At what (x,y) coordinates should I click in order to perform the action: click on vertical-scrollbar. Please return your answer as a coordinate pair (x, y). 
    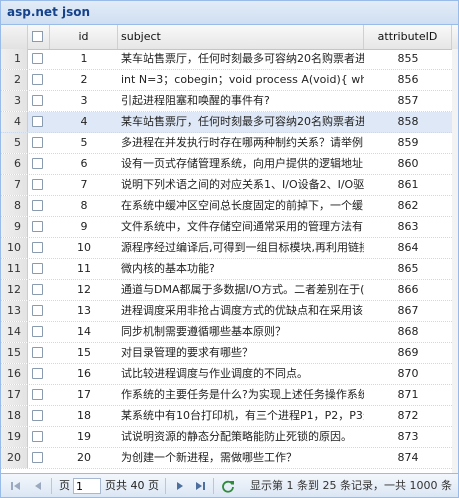
    Looking at the image, I should click on (455, 261).